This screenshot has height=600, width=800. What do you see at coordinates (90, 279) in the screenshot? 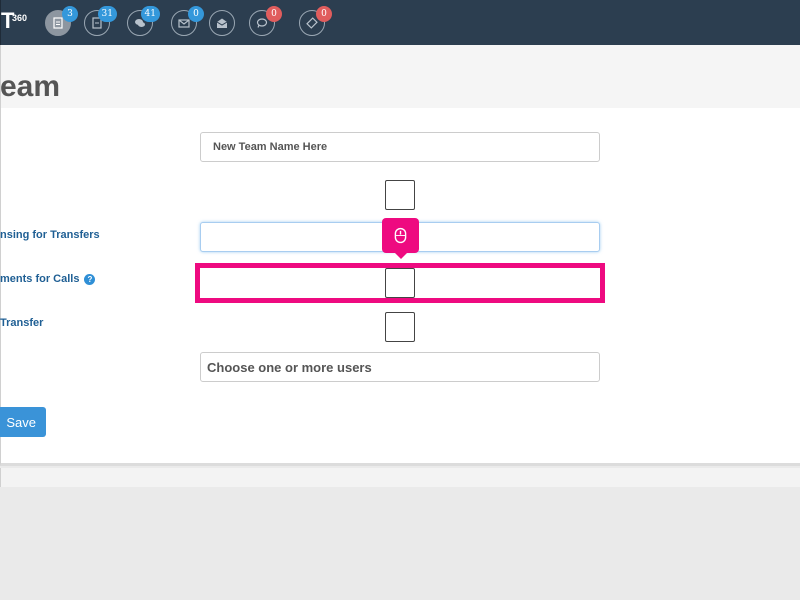
I see `help-icon: ?` at bounding box center [90, 279].